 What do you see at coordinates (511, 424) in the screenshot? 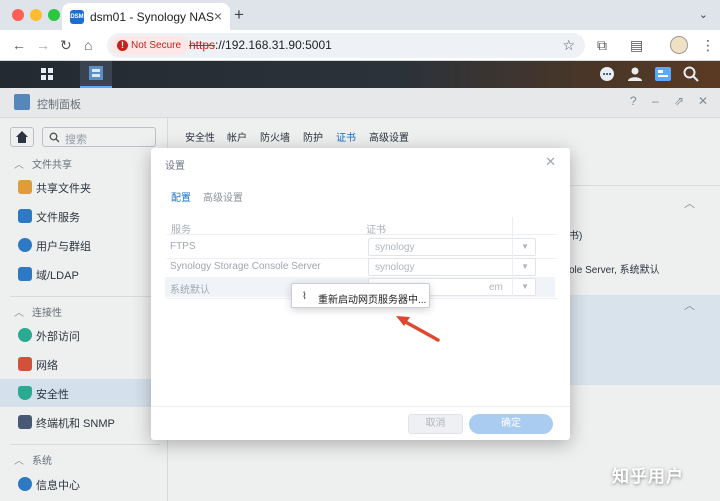
I see `ok-button: 确定` at bounding box center [511, 424].